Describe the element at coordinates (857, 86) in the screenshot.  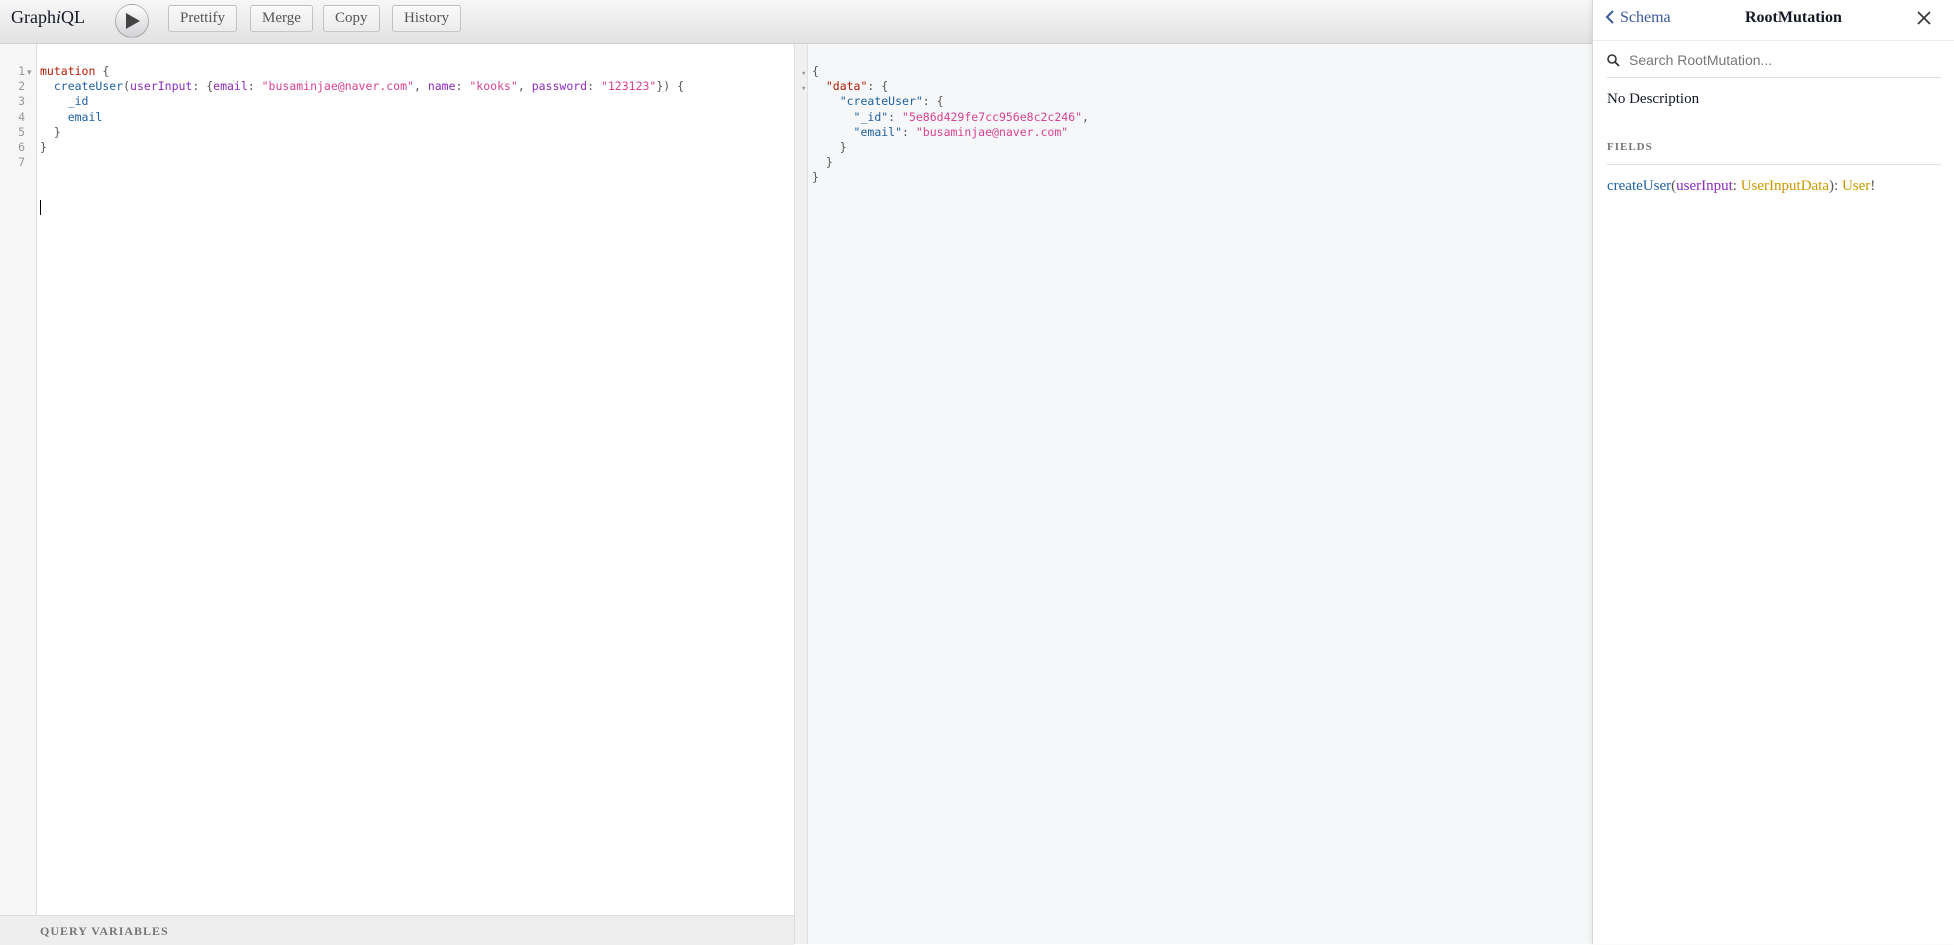
I see `result-line: "data": {` at that location.